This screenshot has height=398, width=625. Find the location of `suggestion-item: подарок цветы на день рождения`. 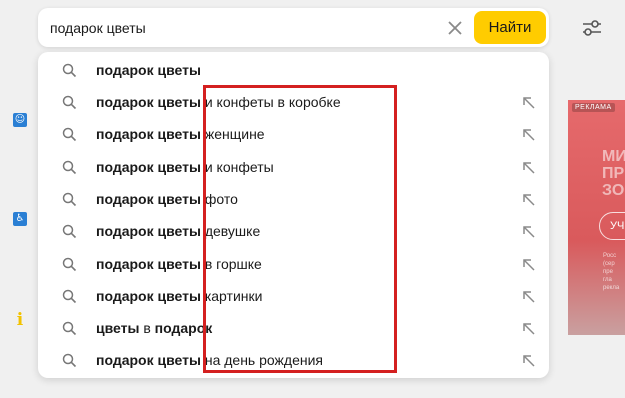

suggestion-item: подарок цветы на день рождения is located at coordinates (293, 360).